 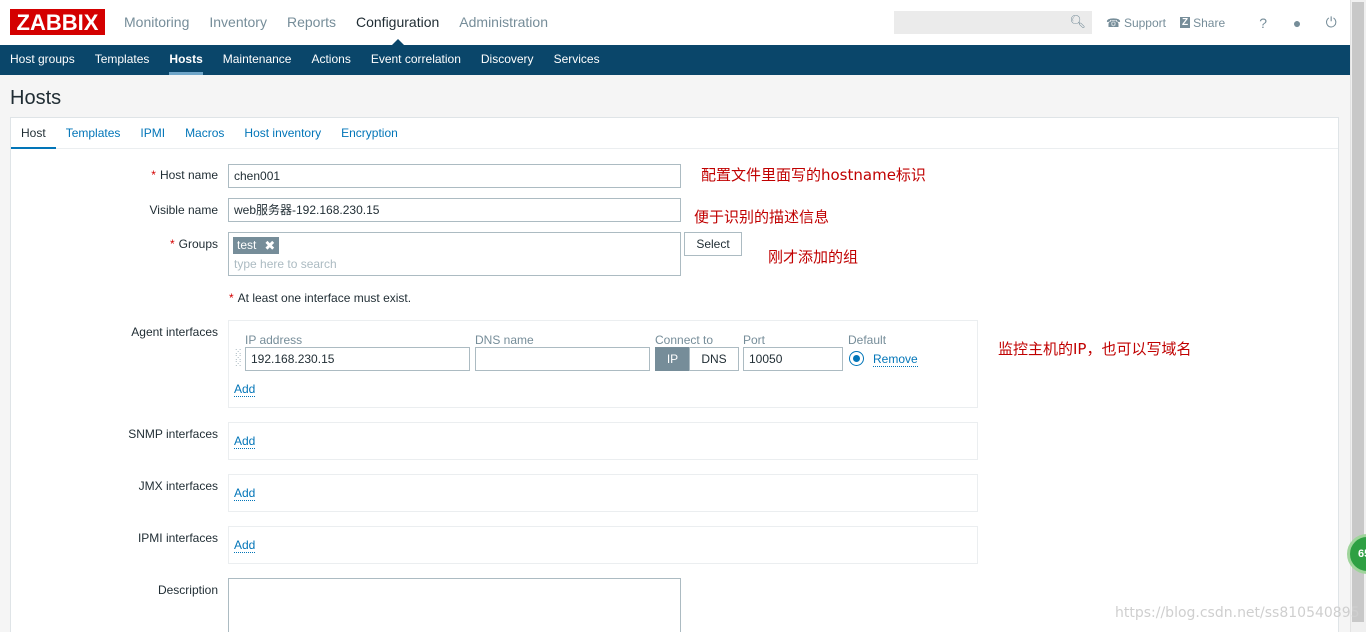 What do you see at coordinates (1185, 22) in the screenshot?
I see `share-z-icon: Z` at bounding box center [1185, 22].